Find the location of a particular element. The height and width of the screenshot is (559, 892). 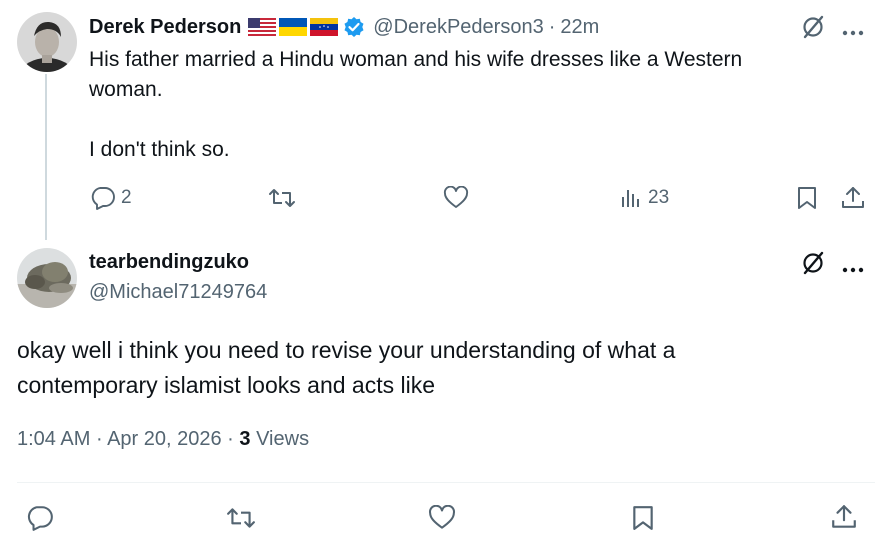

tweet-time: 22m is located at coordinates (579, 27).